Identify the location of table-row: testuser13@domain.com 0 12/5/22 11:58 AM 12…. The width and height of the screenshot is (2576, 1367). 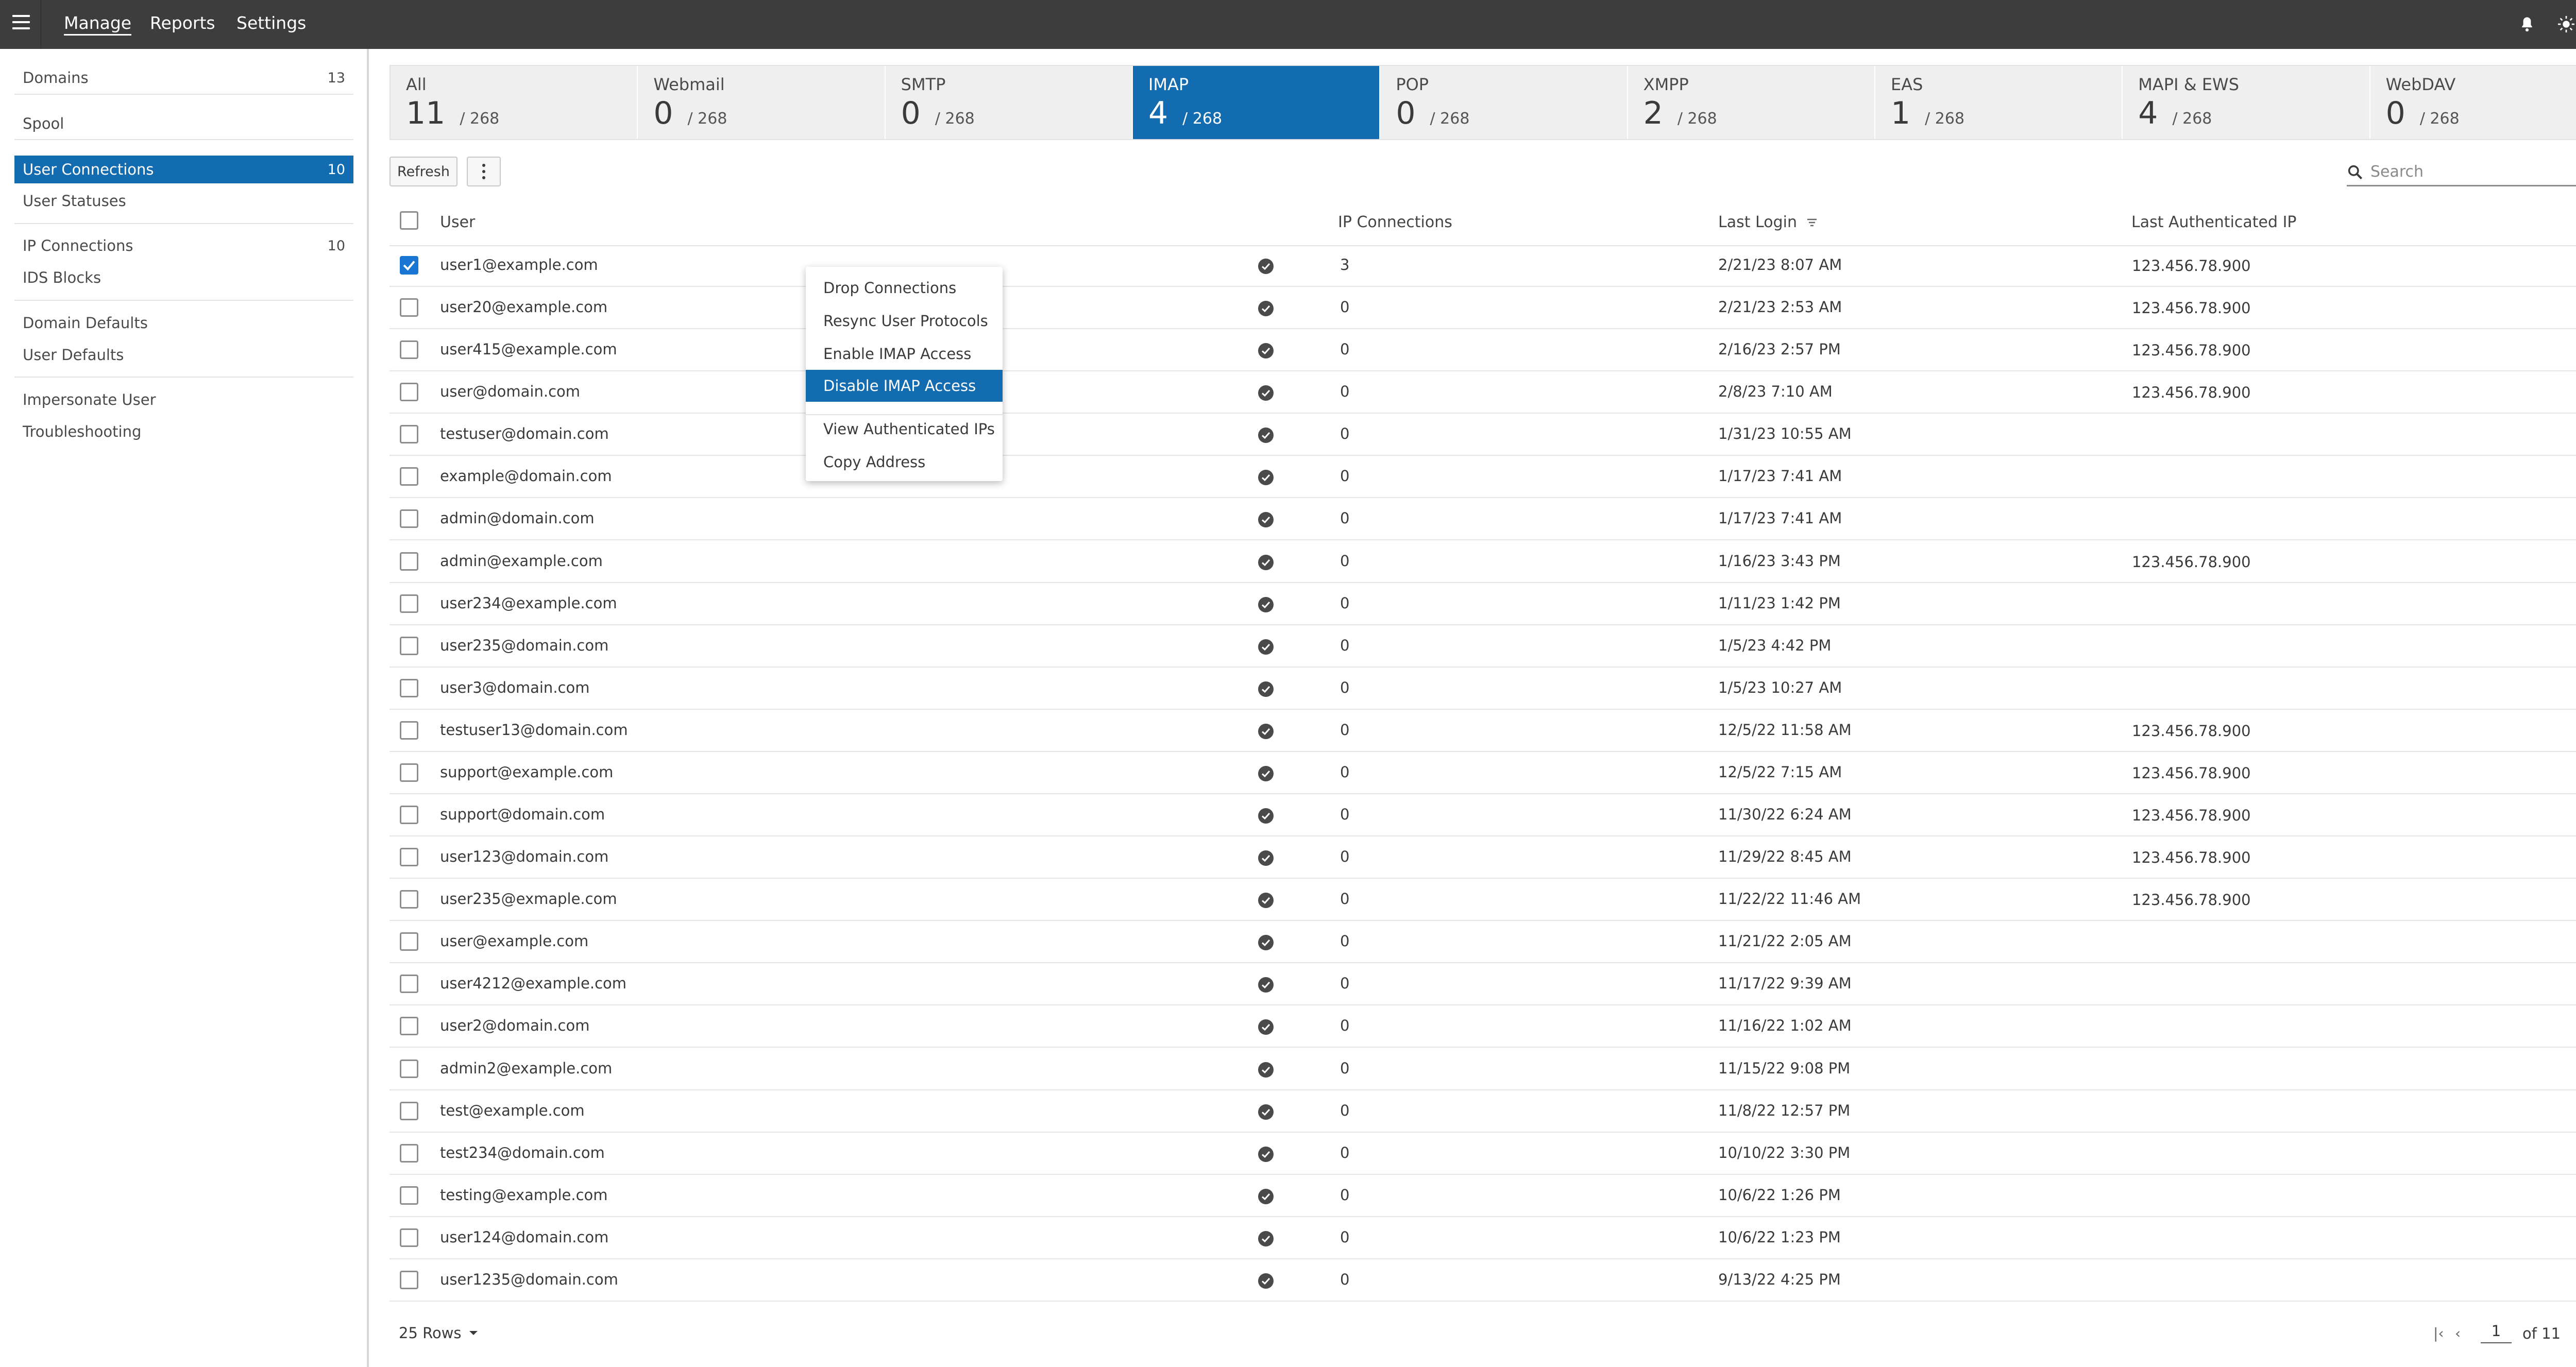
(1482, 731).